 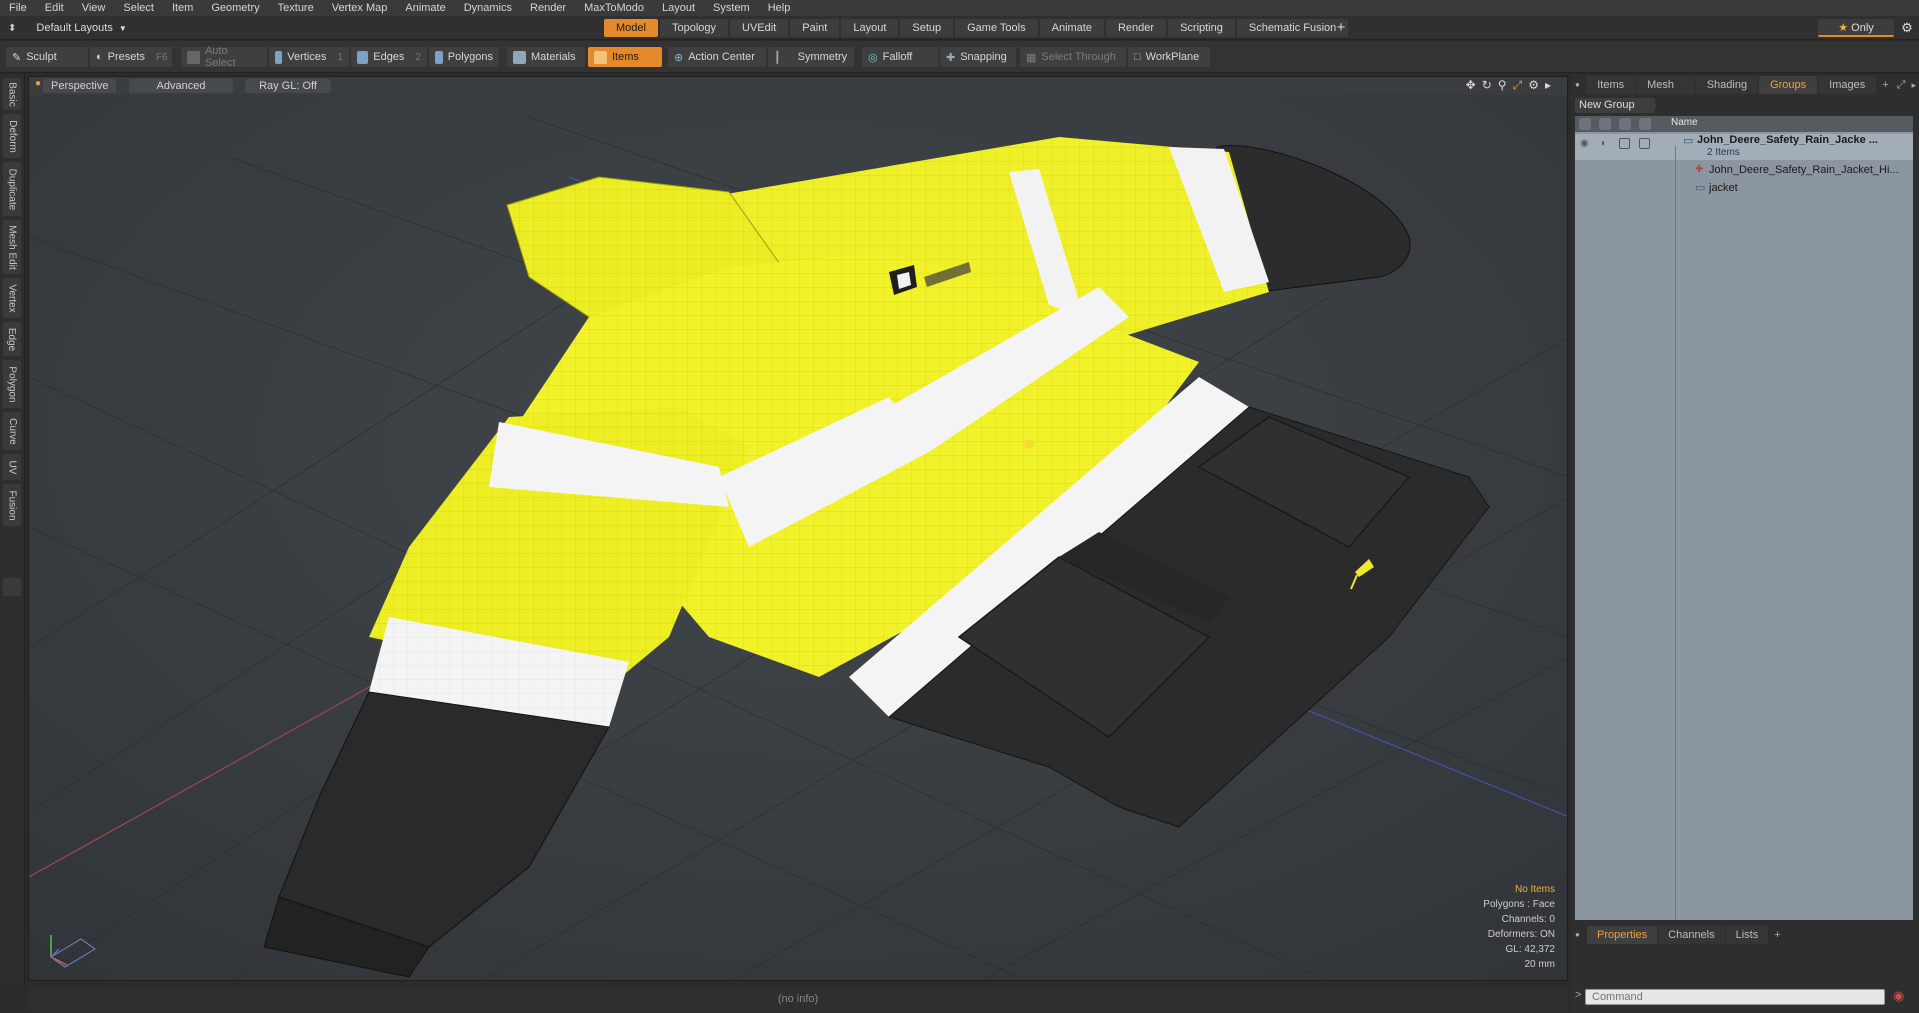 I want to click on tab-vertex: Vertex, so click(x=12, y=298).